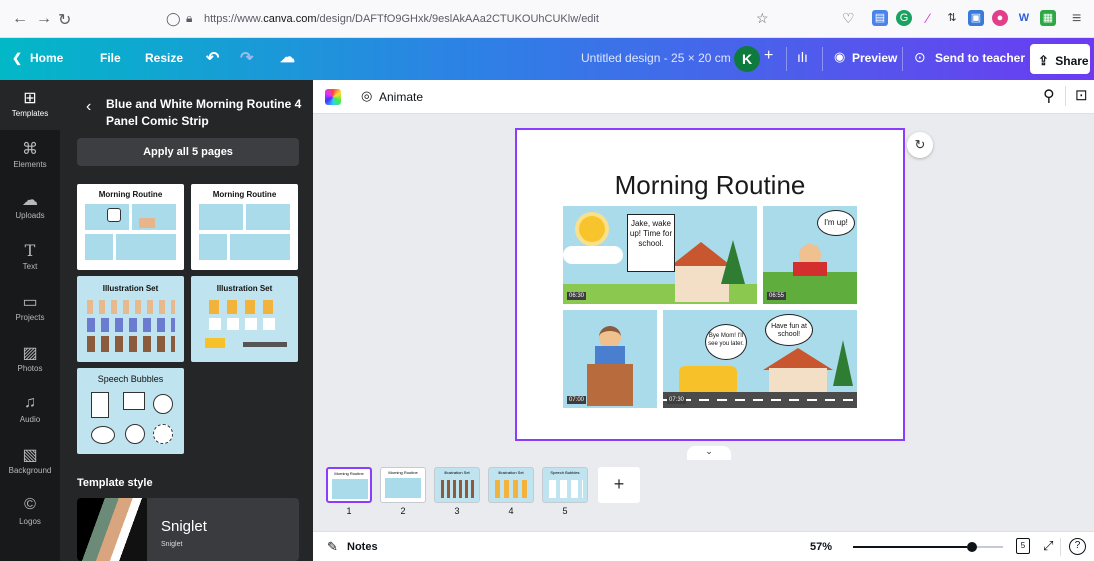 The width and height of the screenshot is (1094, 561). Describe the element at coordinates (265, 344) in the screenshot. I see `thumb-road` at that location.